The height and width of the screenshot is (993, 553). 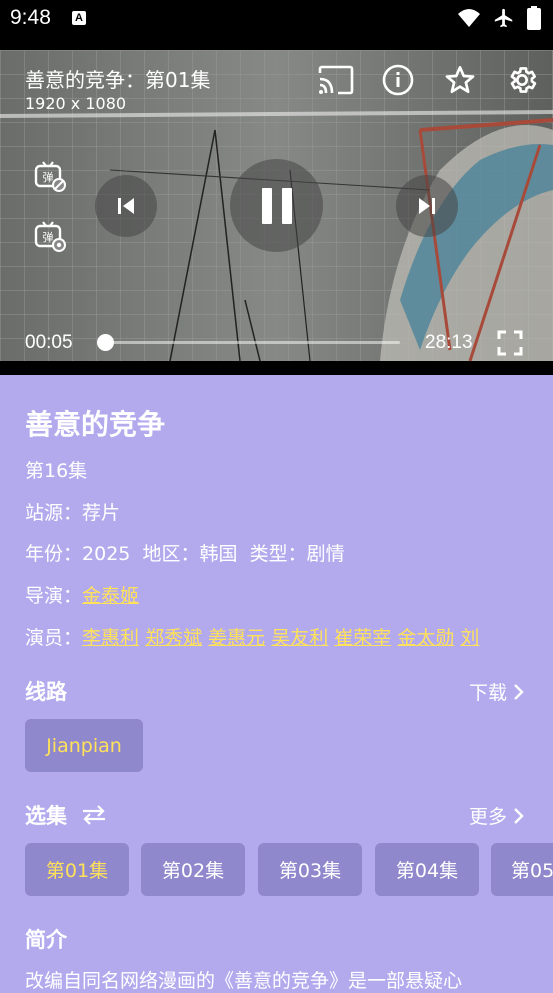 I want to click on director-line: 导演：金泰姬, so click(x=82, y=594).